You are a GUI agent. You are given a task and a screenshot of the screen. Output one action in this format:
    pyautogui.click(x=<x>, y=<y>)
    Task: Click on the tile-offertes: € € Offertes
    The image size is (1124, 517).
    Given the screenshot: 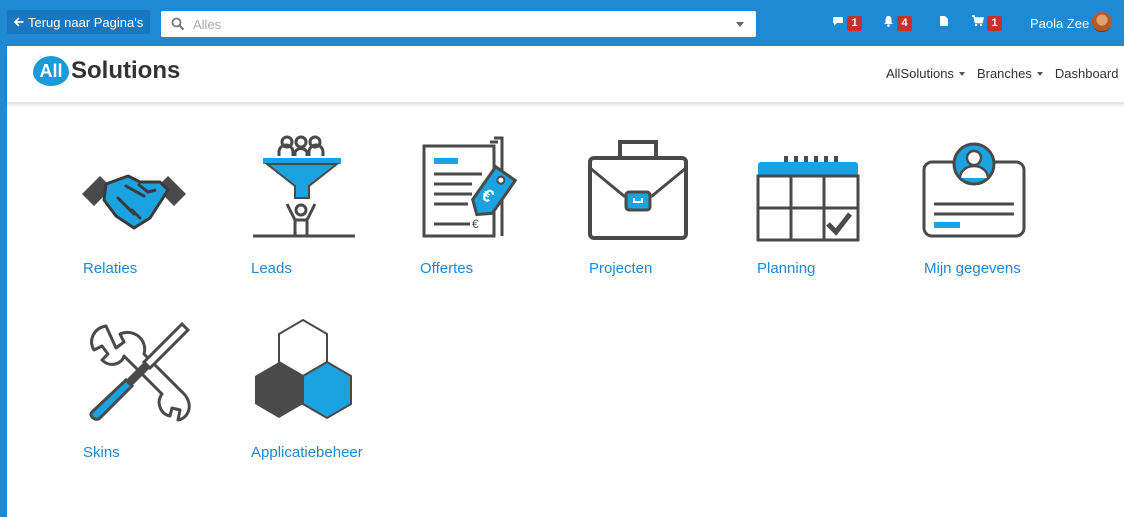 What is the action you would take?
    pyautogui.click(x=477, y=207)
    